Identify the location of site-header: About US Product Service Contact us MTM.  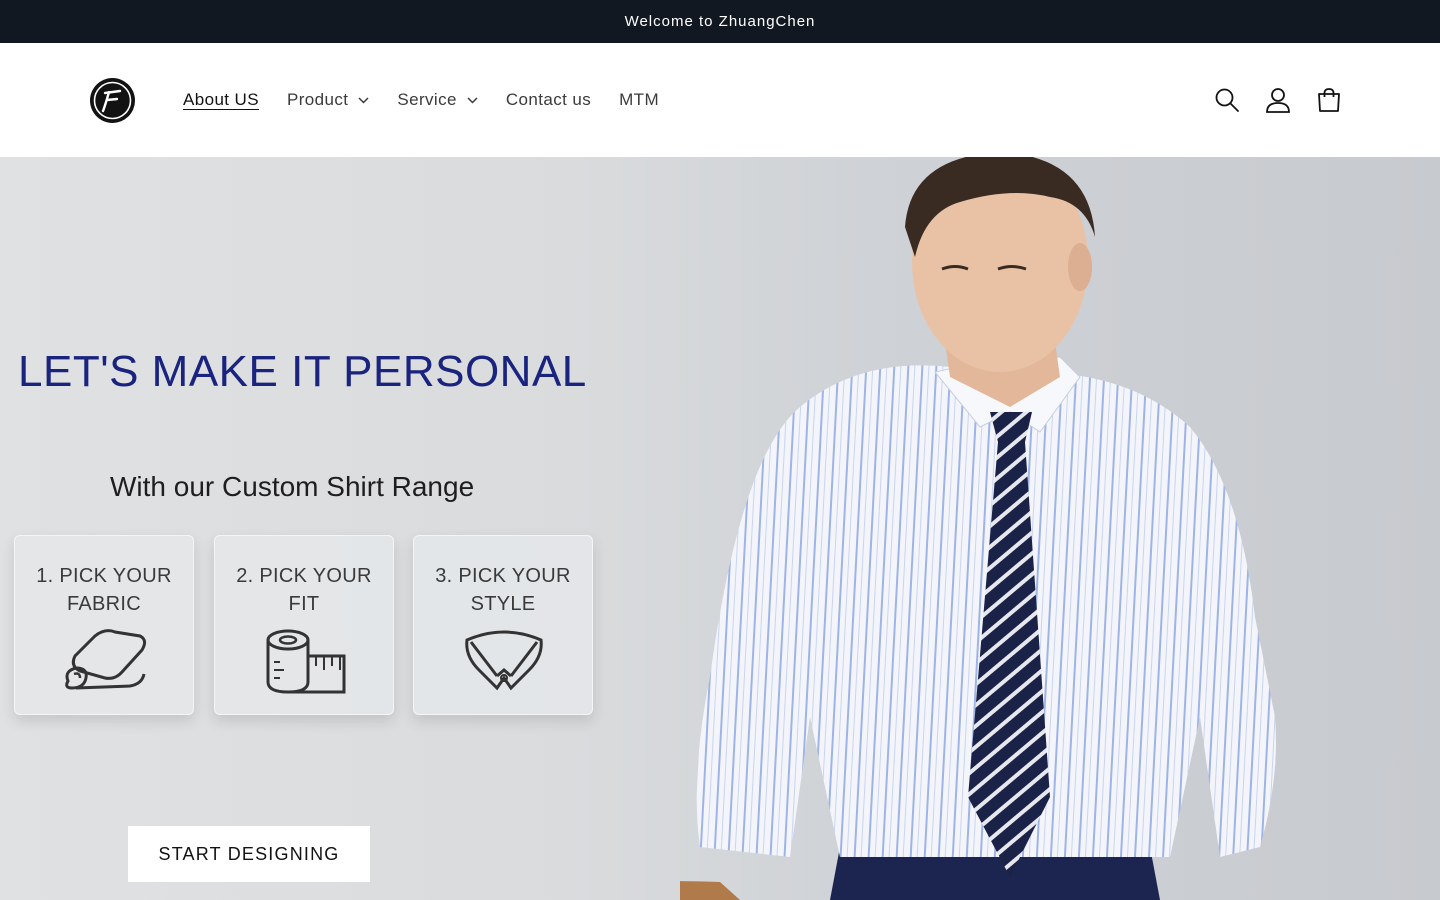
(720, 100).